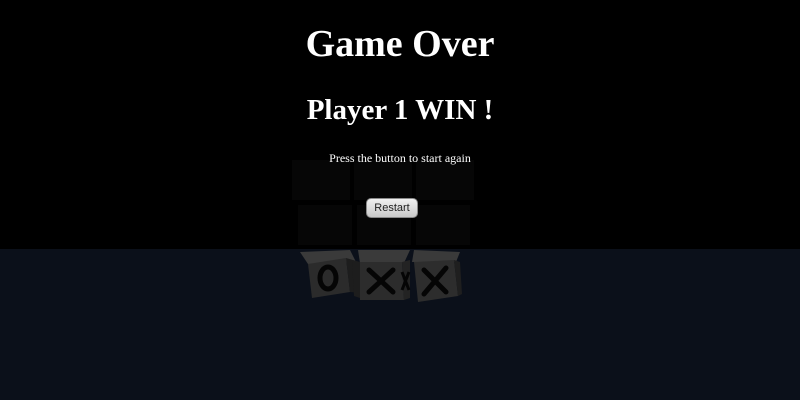 The width and height of the screenshot is (800, 400). Describe the element at coordinates (384, 256) in the screenshot. I see `cube-top-center` at that location.